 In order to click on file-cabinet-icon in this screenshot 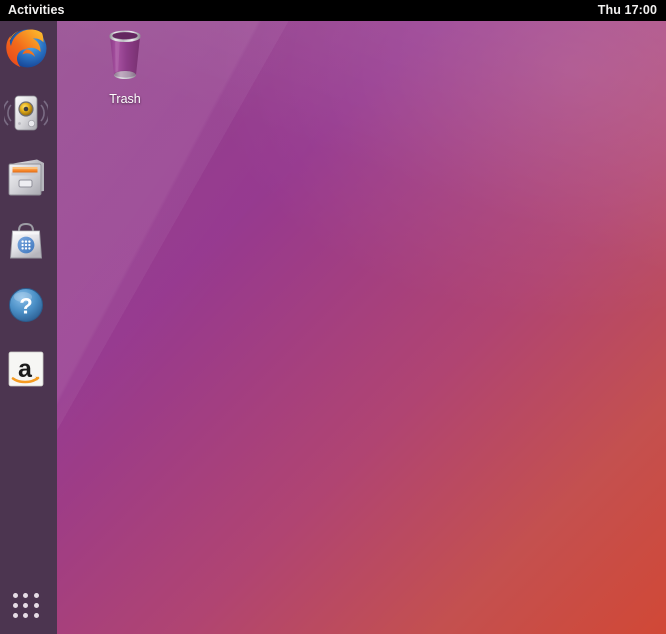, I will do `click(26, 177)`.